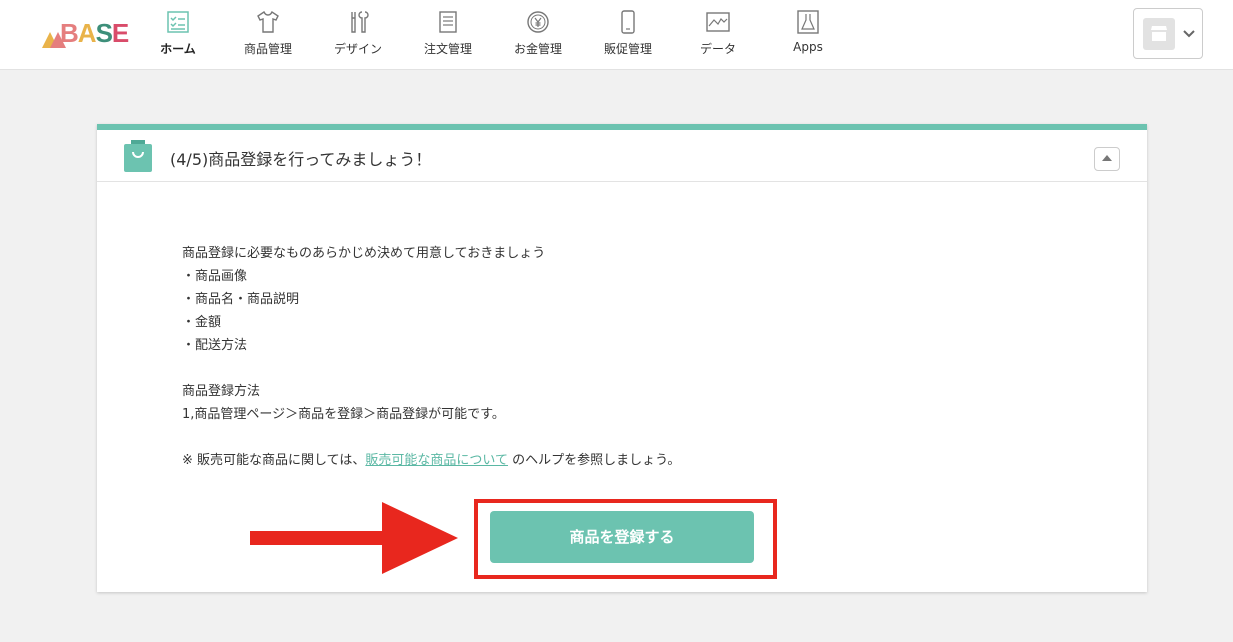 The image size is (1233, 642). I want to click on nav-promotion: 販促管理, so click(628, 35).